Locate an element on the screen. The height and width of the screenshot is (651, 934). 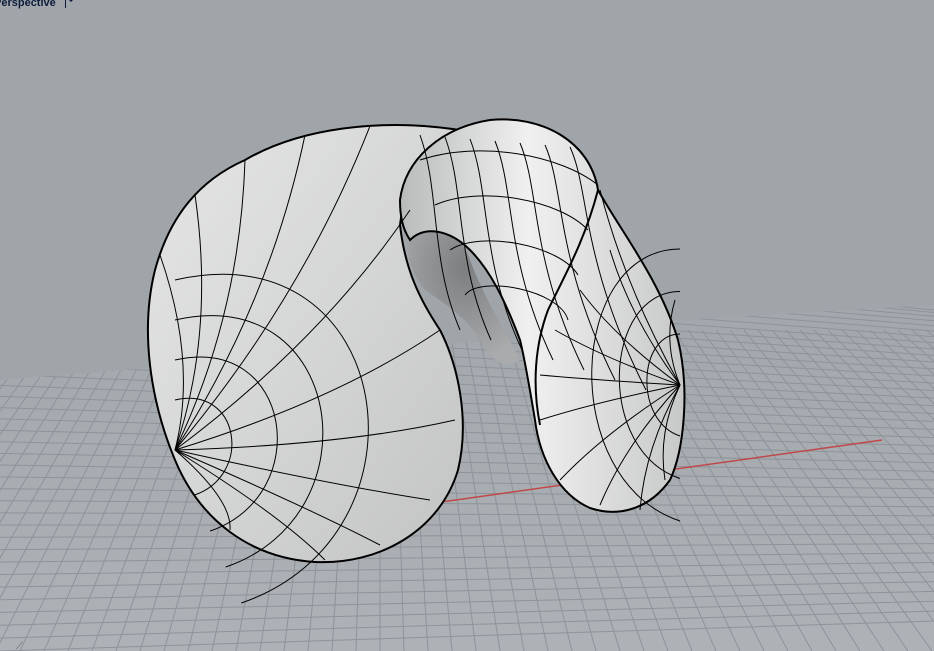
viewport-name-label: Perspective is located at coordinates (28, 4).